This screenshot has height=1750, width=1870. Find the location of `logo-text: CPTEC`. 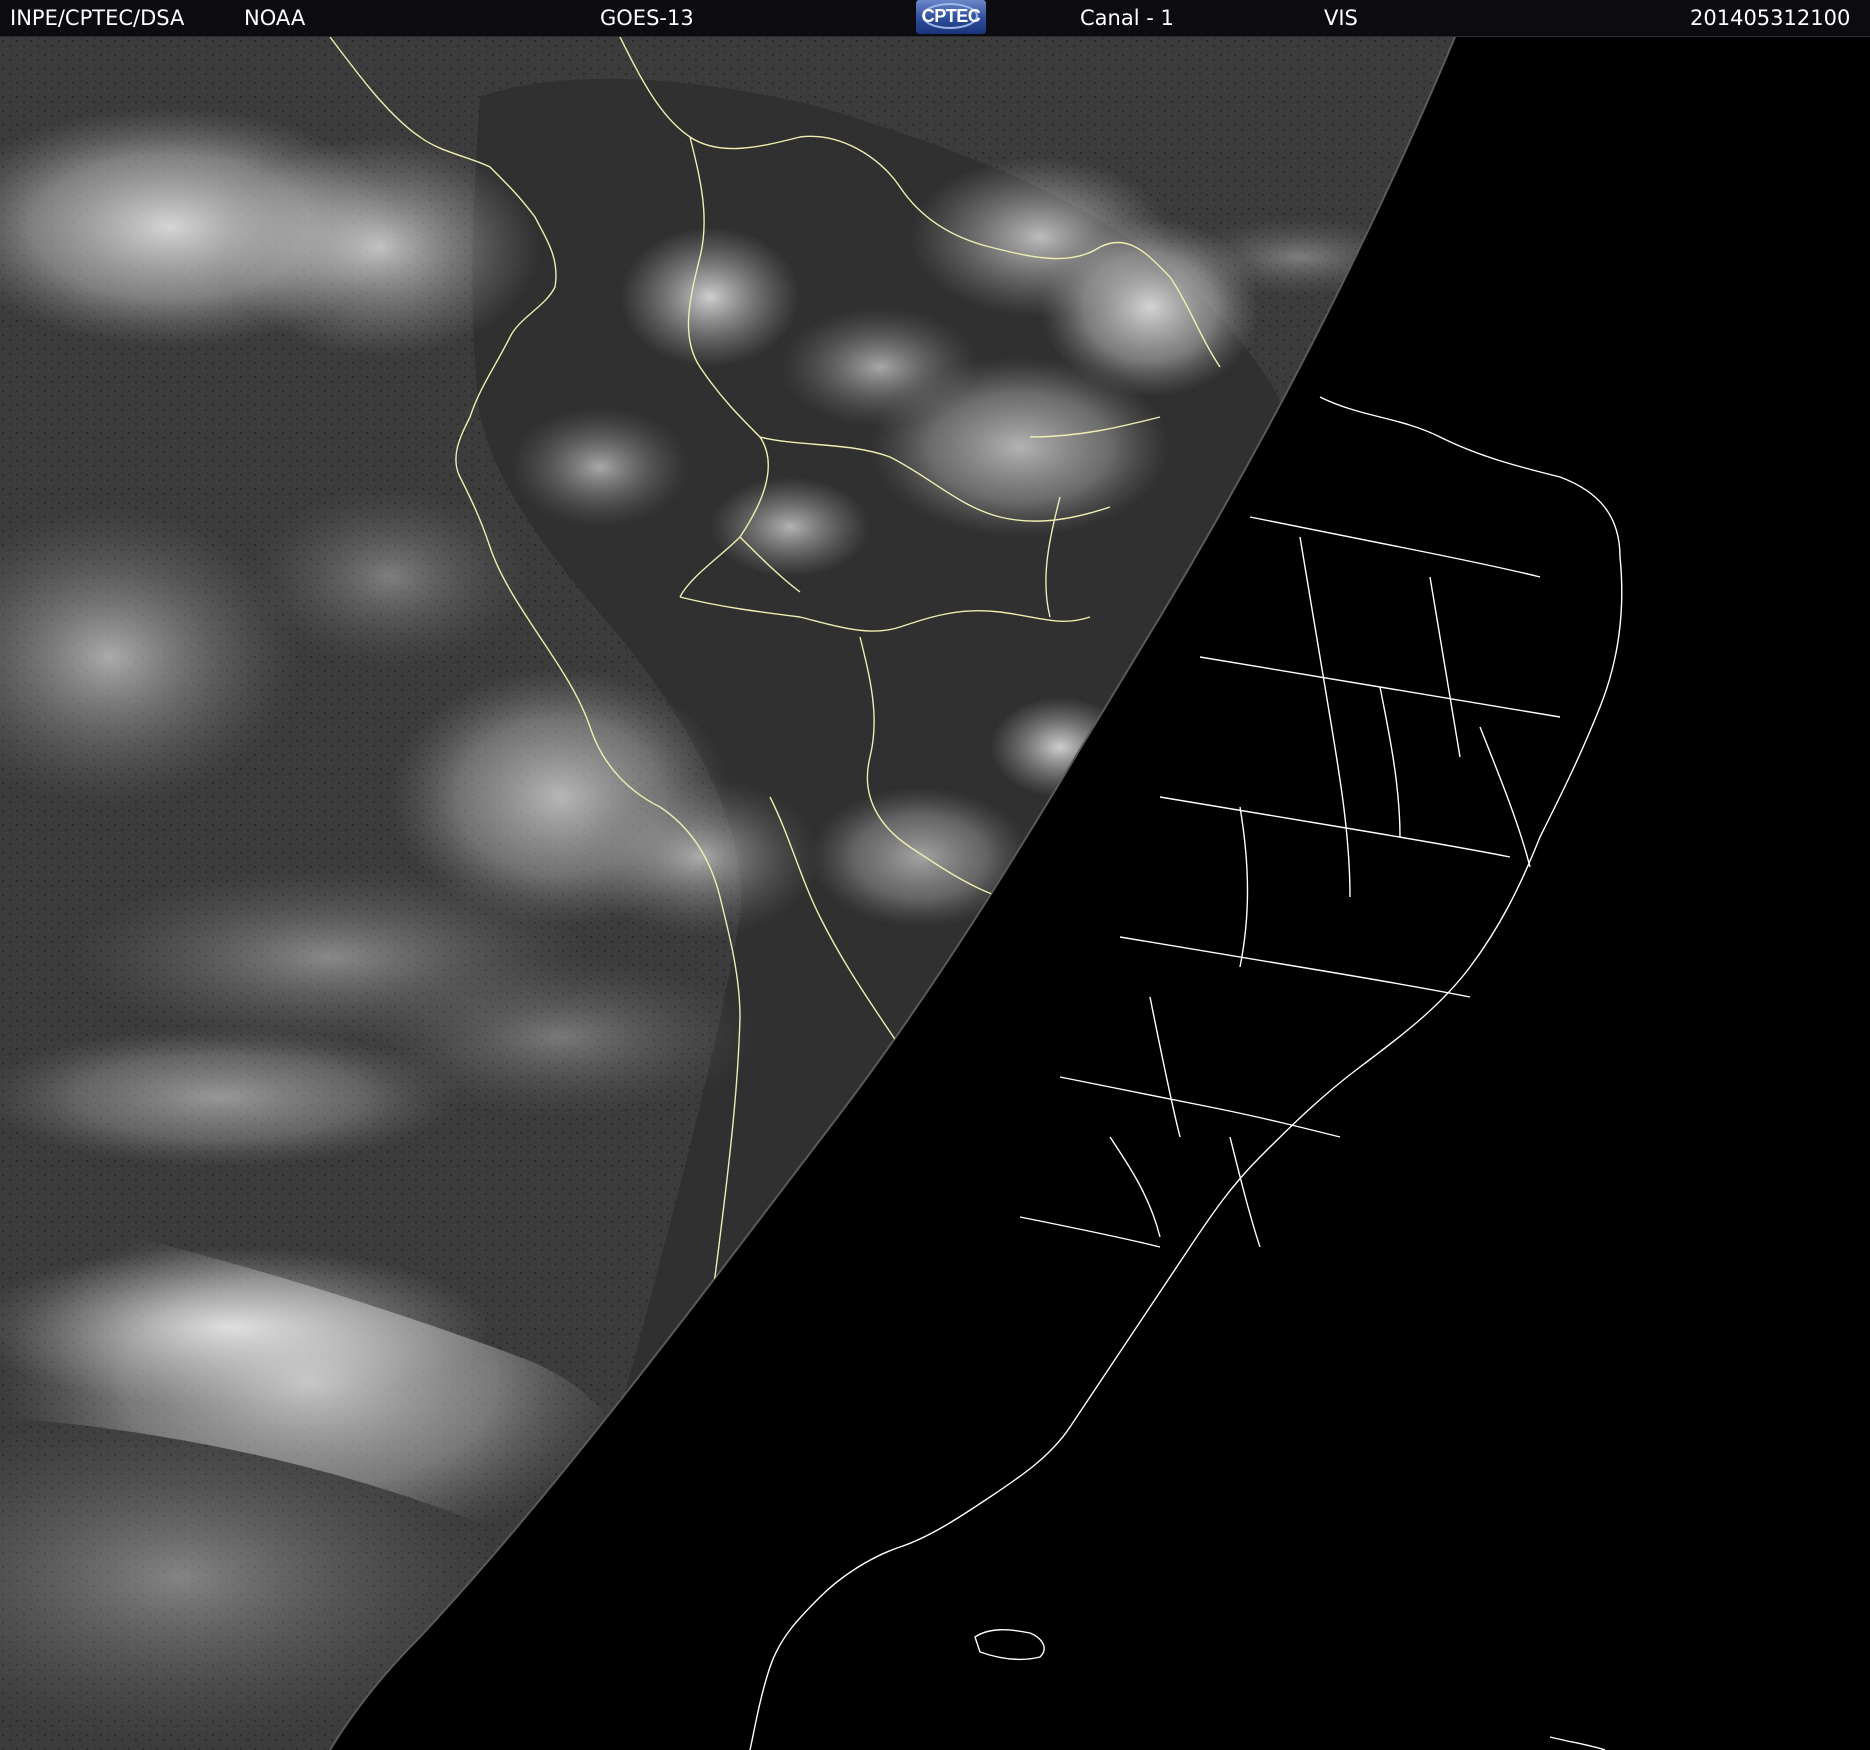

logo-text: CPTEC is located at coordinates (951, 16).